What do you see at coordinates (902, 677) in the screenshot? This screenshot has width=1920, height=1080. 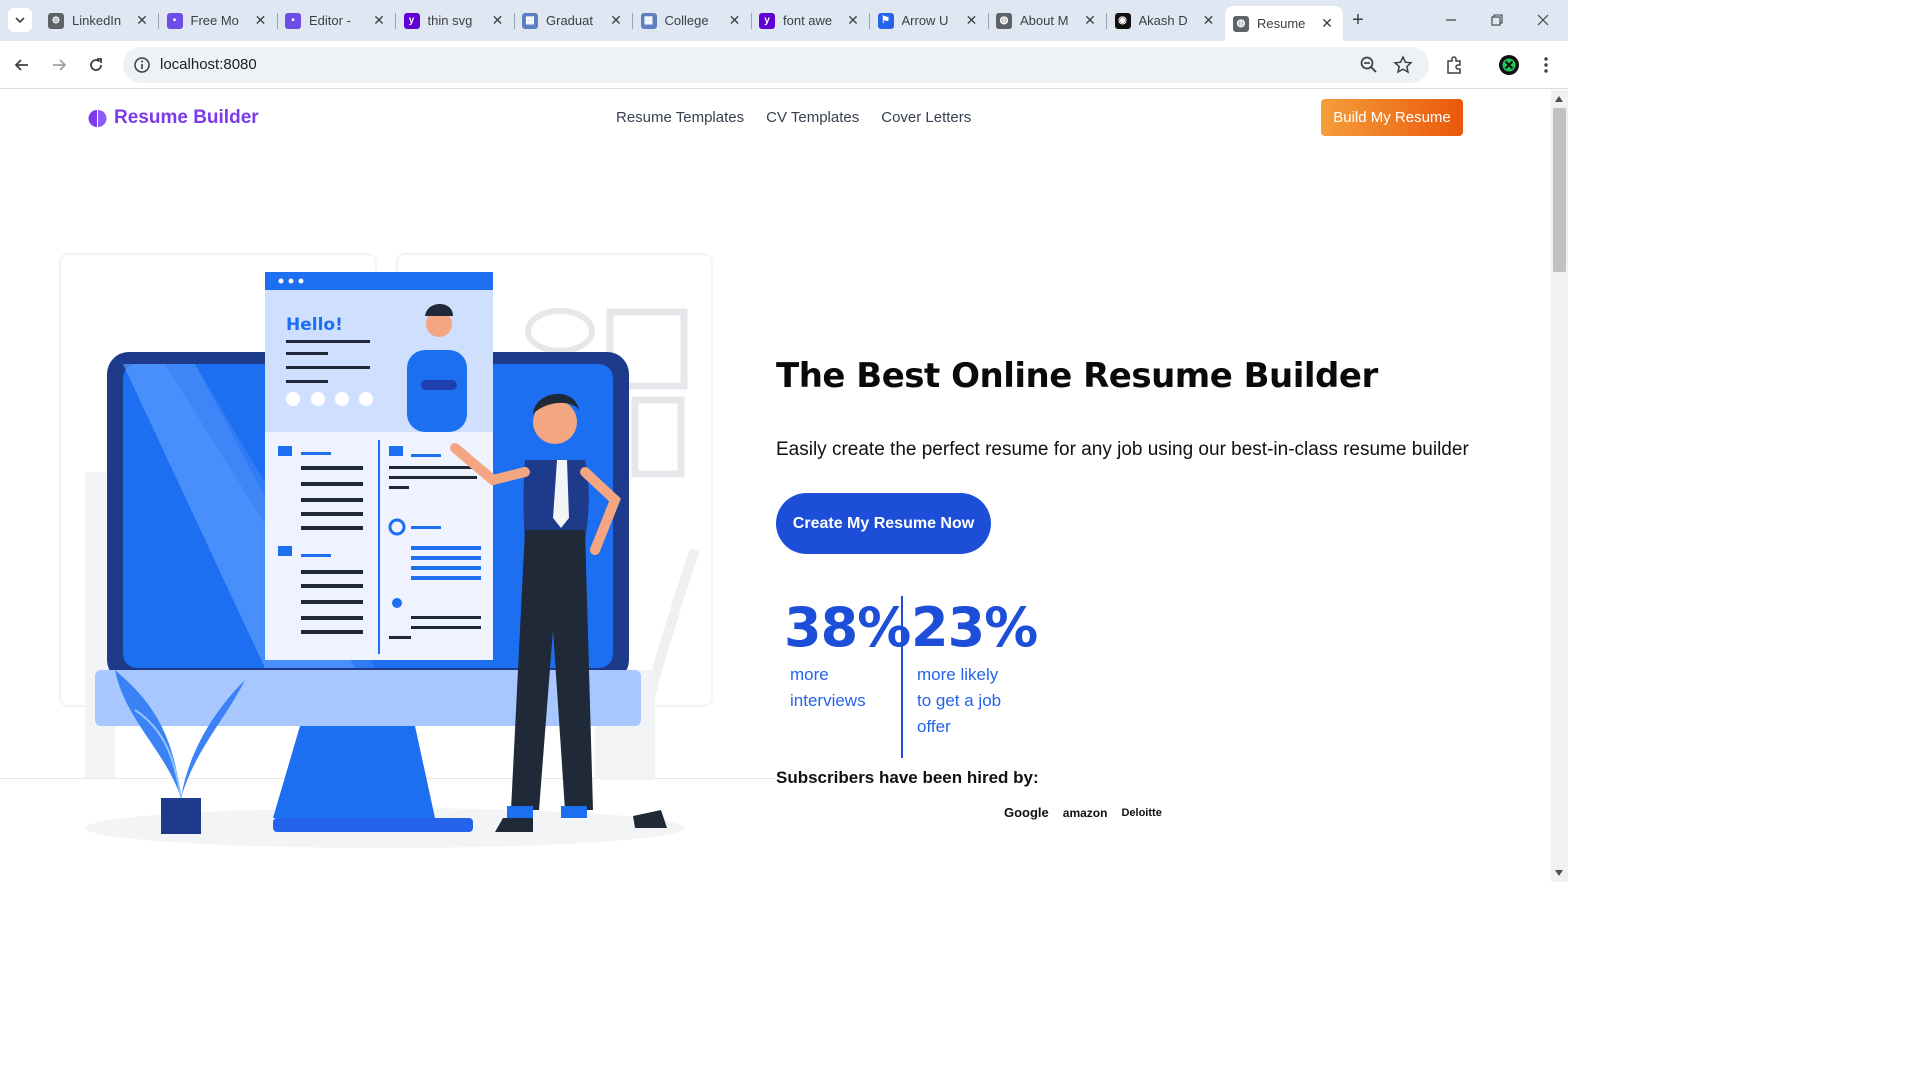 I see `stat-divider` at bounding box center [902, 677].